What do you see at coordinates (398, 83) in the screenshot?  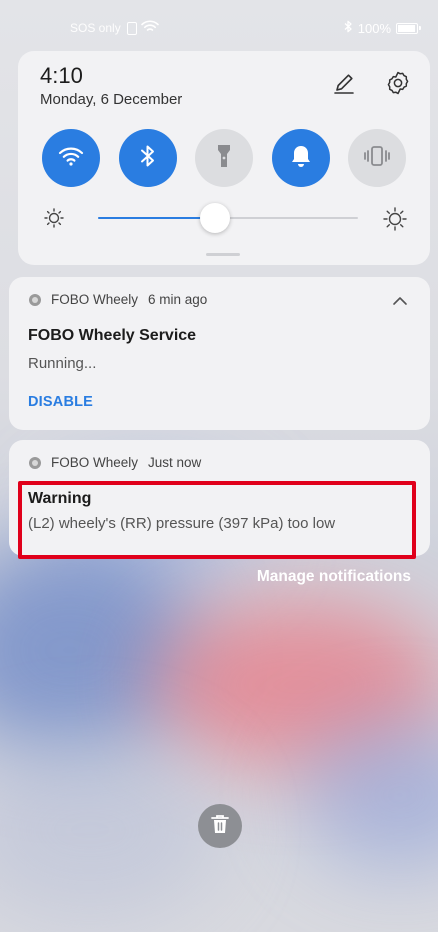 I see `settings-gear-icon` at bounding box center [398, 83].